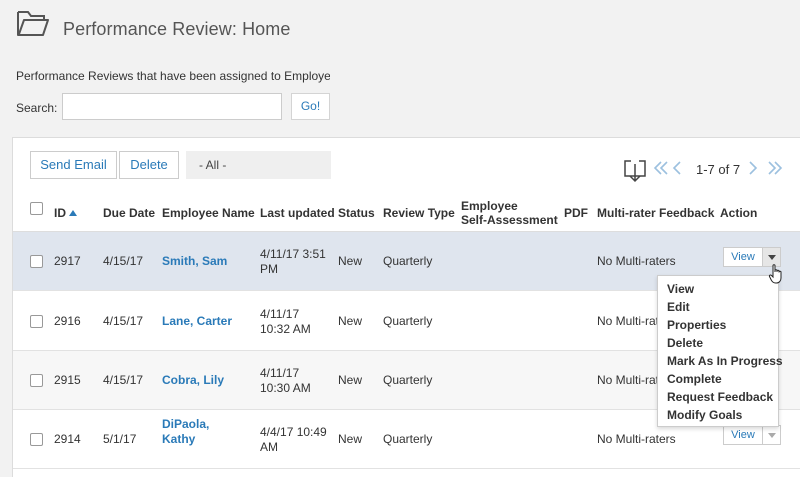  What do you see at coordinates (172, 106) in the screenshot?
I see `search-input` at bounding box center [172, 106].